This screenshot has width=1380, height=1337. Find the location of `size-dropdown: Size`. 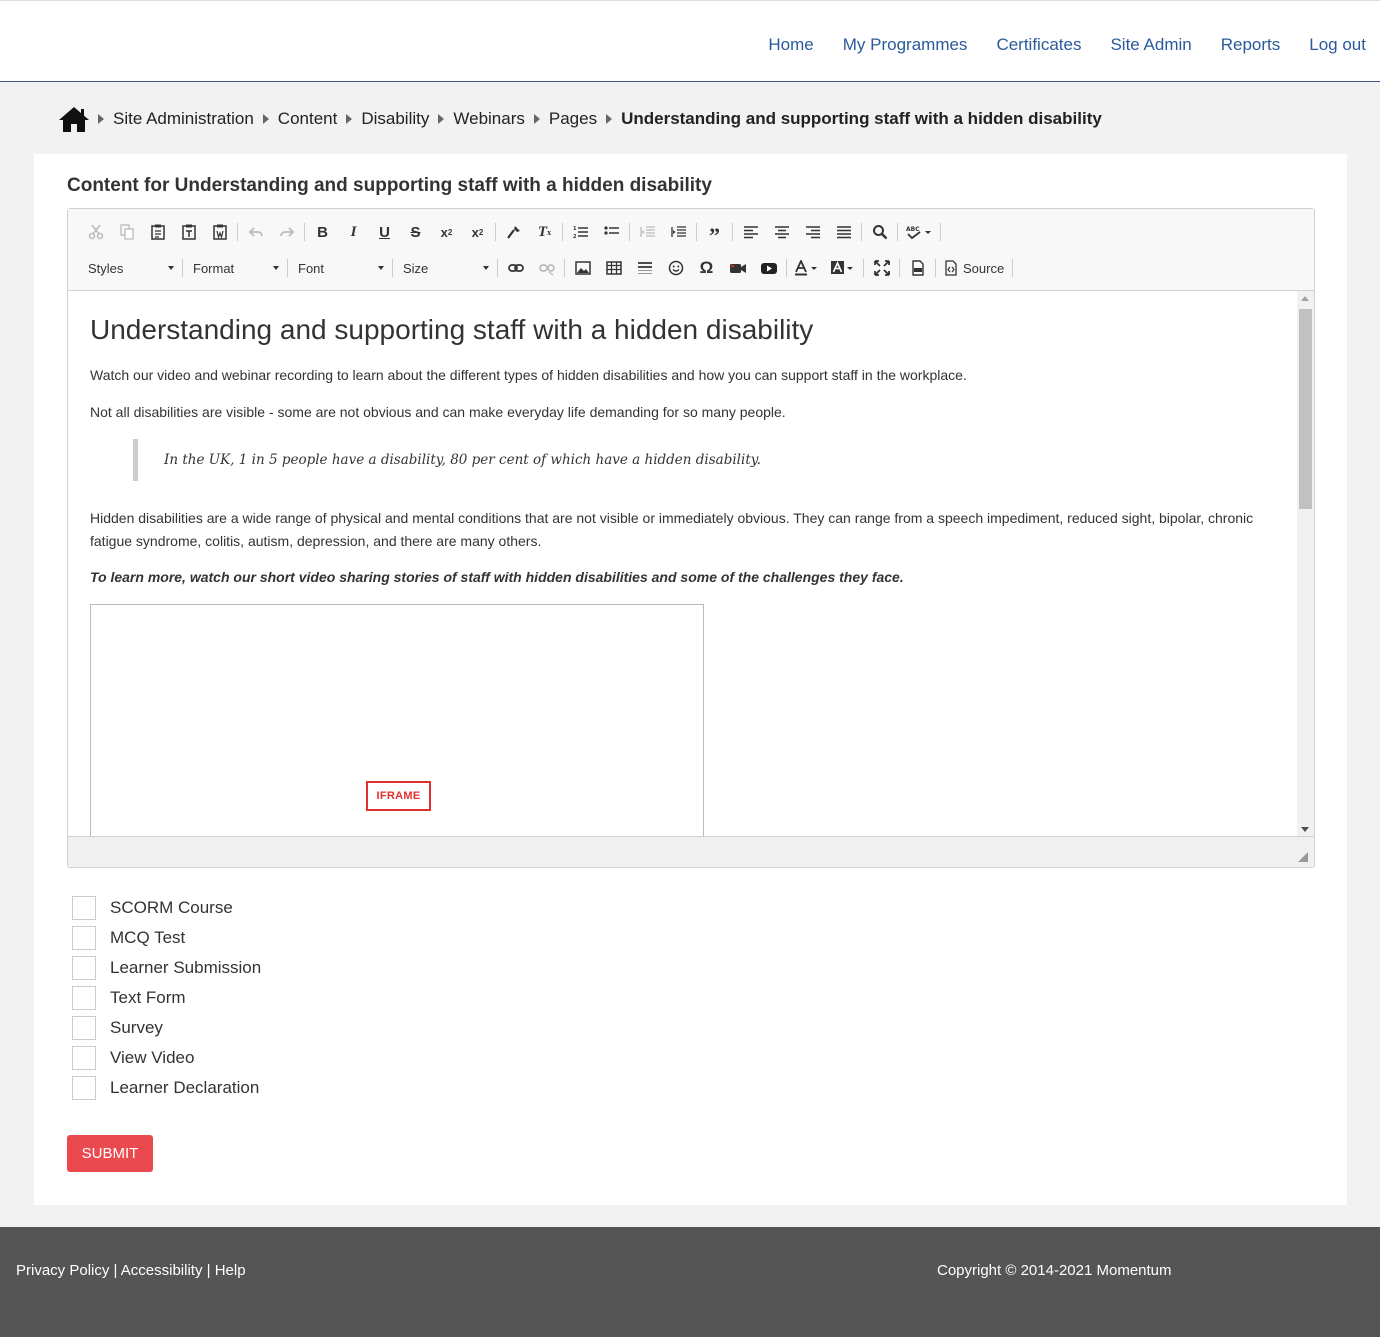

size-dropdown: Size is located at coordinates (445, 268).